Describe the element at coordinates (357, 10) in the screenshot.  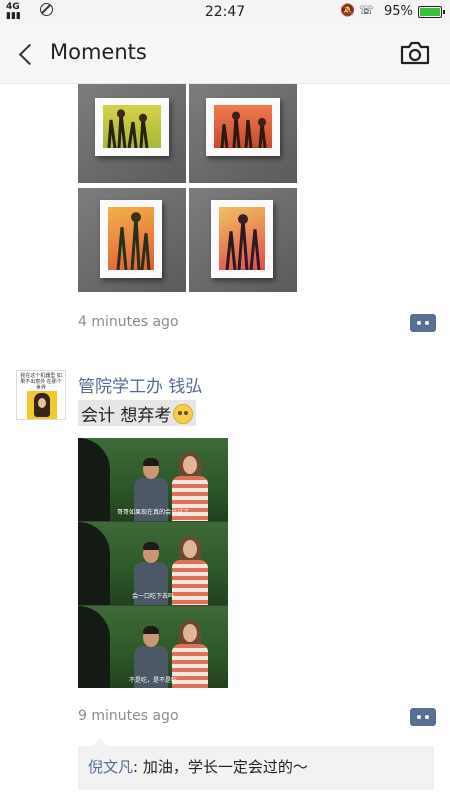
I see `alarm-call-icons: 🔕 ☏` at that location.